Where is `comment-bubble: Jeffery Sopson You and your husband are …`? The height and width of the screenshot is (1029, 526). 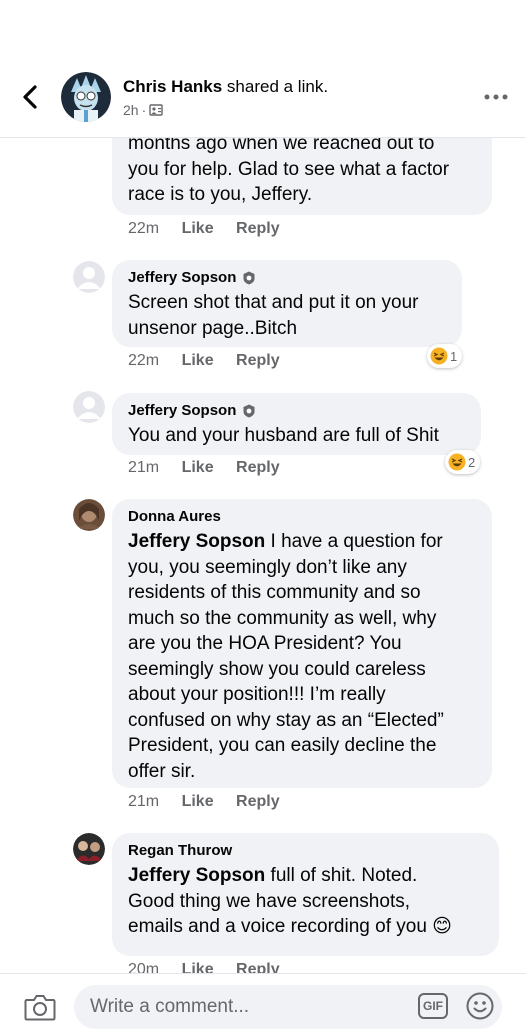 comment-bubble: Jeffery Sopson You and your husband are … is located at coordinates (296, 424).